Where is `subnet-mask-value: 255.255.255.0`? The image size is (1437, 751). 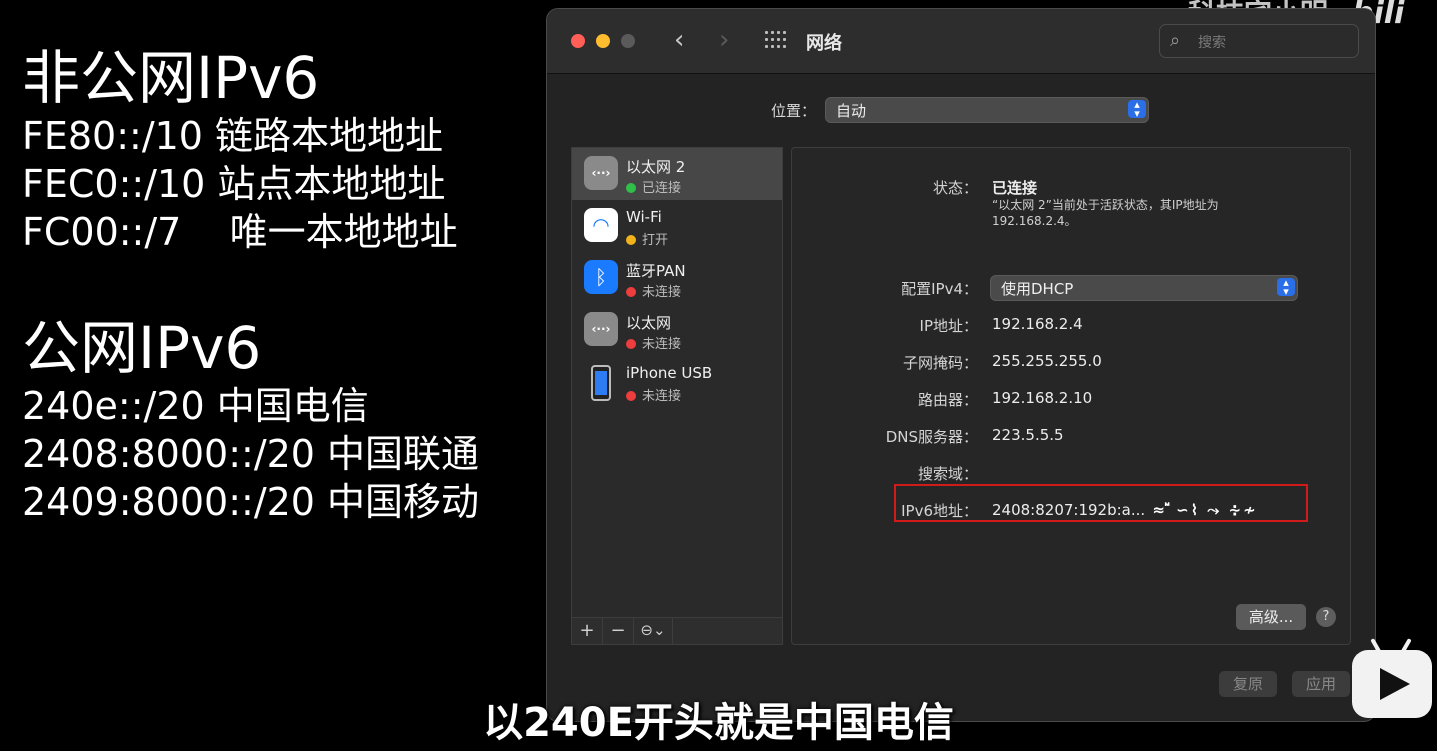
subnet-mask-value: 255.255.255.0 is located at coordinates (1047, 361).